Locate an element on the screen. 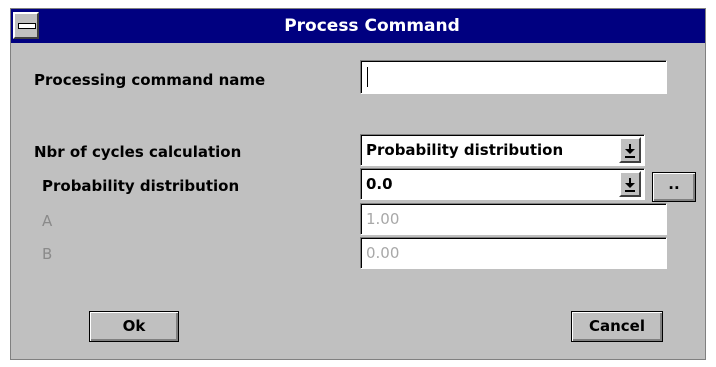  title-bar: Process Command is located at coordinates (358, 26).